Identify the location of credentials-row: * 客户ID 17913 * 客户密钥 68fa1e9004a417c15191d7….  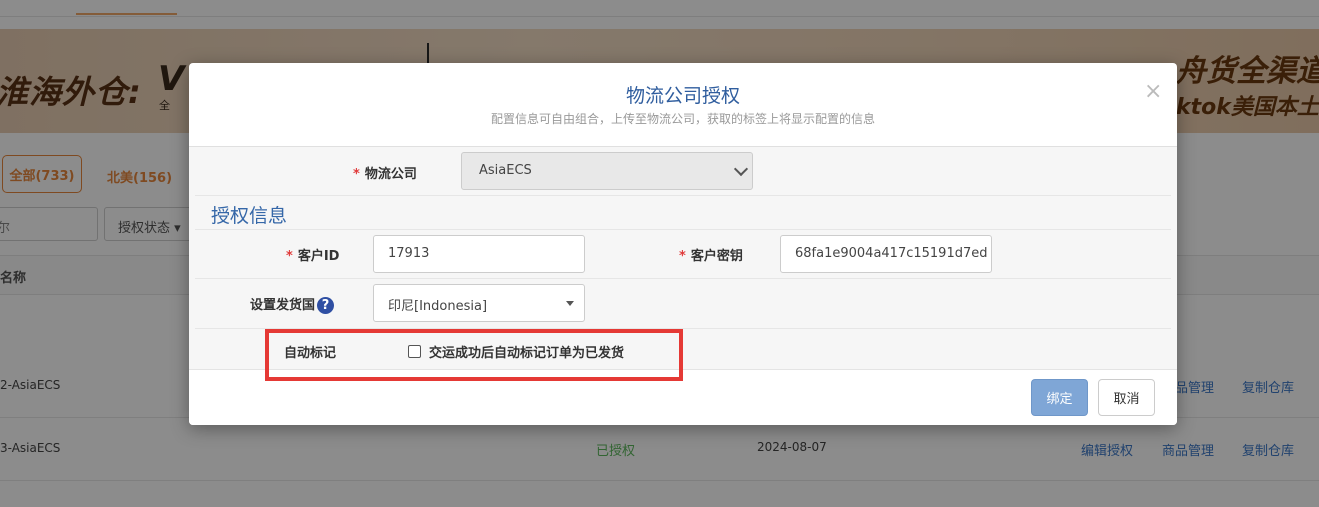
(683, 254).